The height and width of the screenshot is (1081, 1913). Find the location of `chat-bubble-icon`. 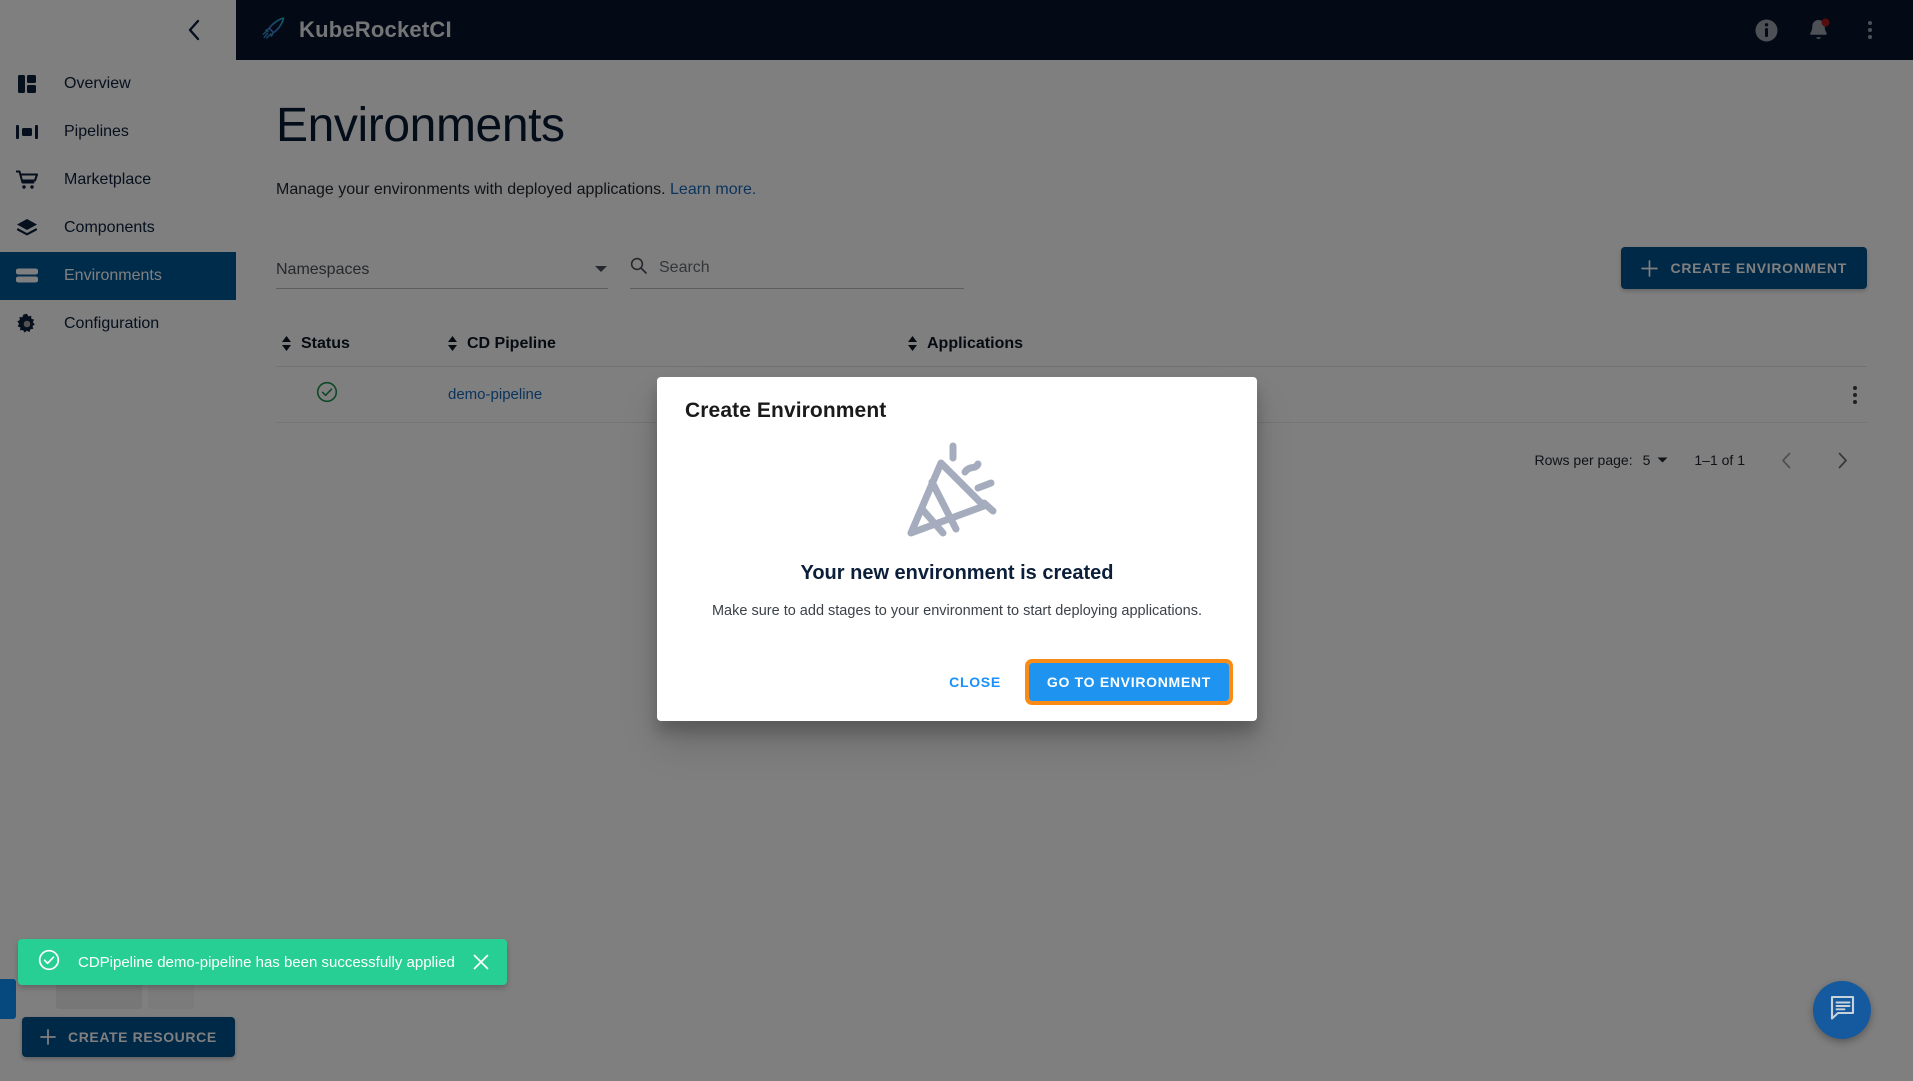

chat-bubble-icon is located at coordinates (1842, 1010).